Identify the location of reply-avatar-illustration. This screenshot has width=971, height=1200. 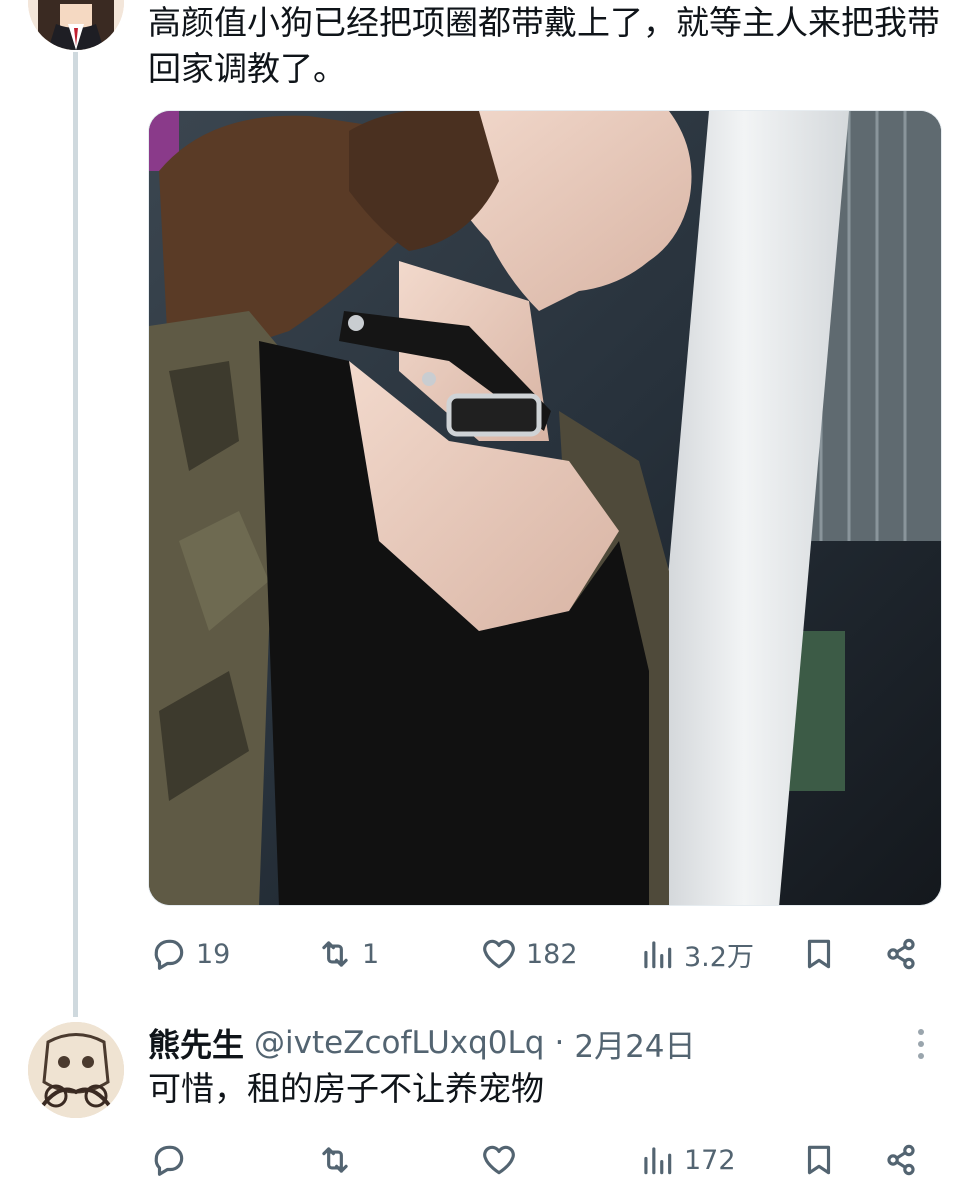
(76, 1070).